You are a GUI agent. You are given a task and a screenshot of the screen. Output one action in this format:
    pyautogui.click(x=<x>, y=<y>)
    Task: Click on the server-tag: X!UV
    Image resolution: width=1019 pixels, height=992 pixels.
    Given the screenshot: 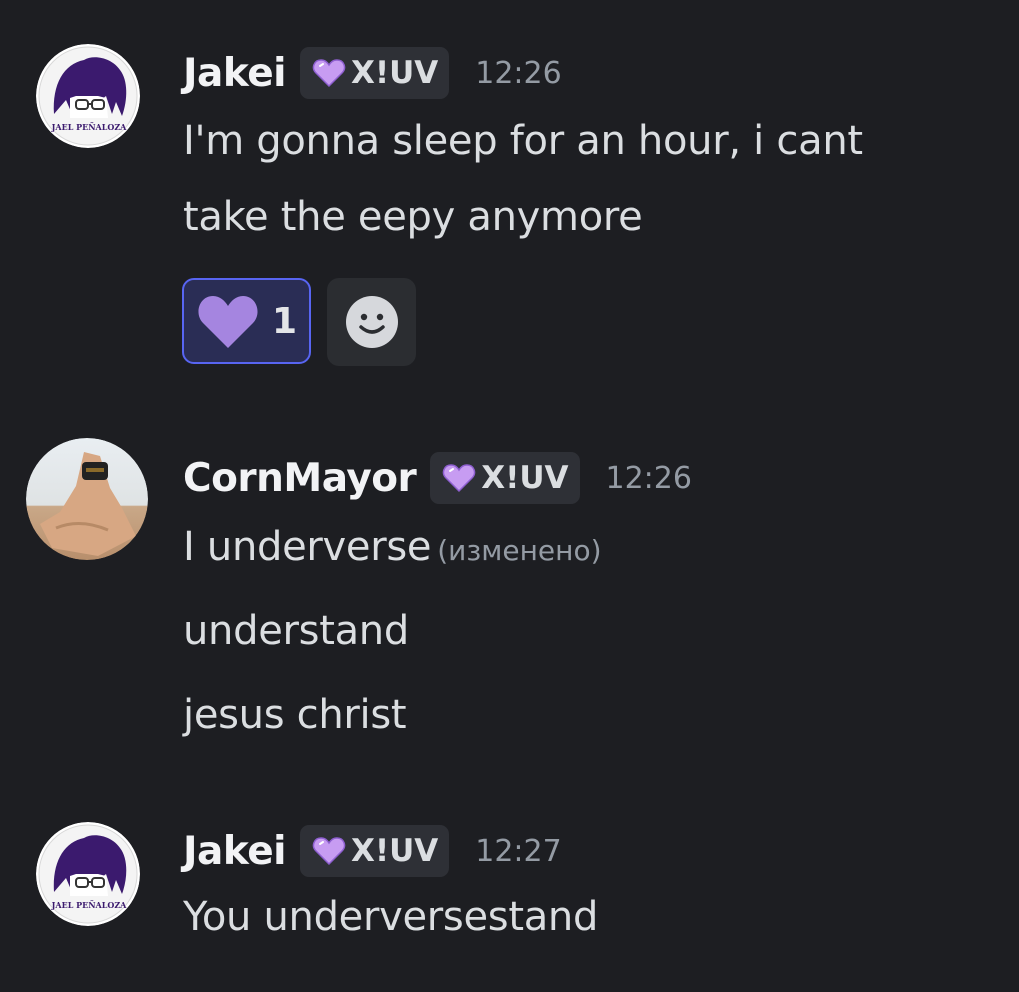 What is the action you would take?
    pyautogui.click(x=375, y=851)
    